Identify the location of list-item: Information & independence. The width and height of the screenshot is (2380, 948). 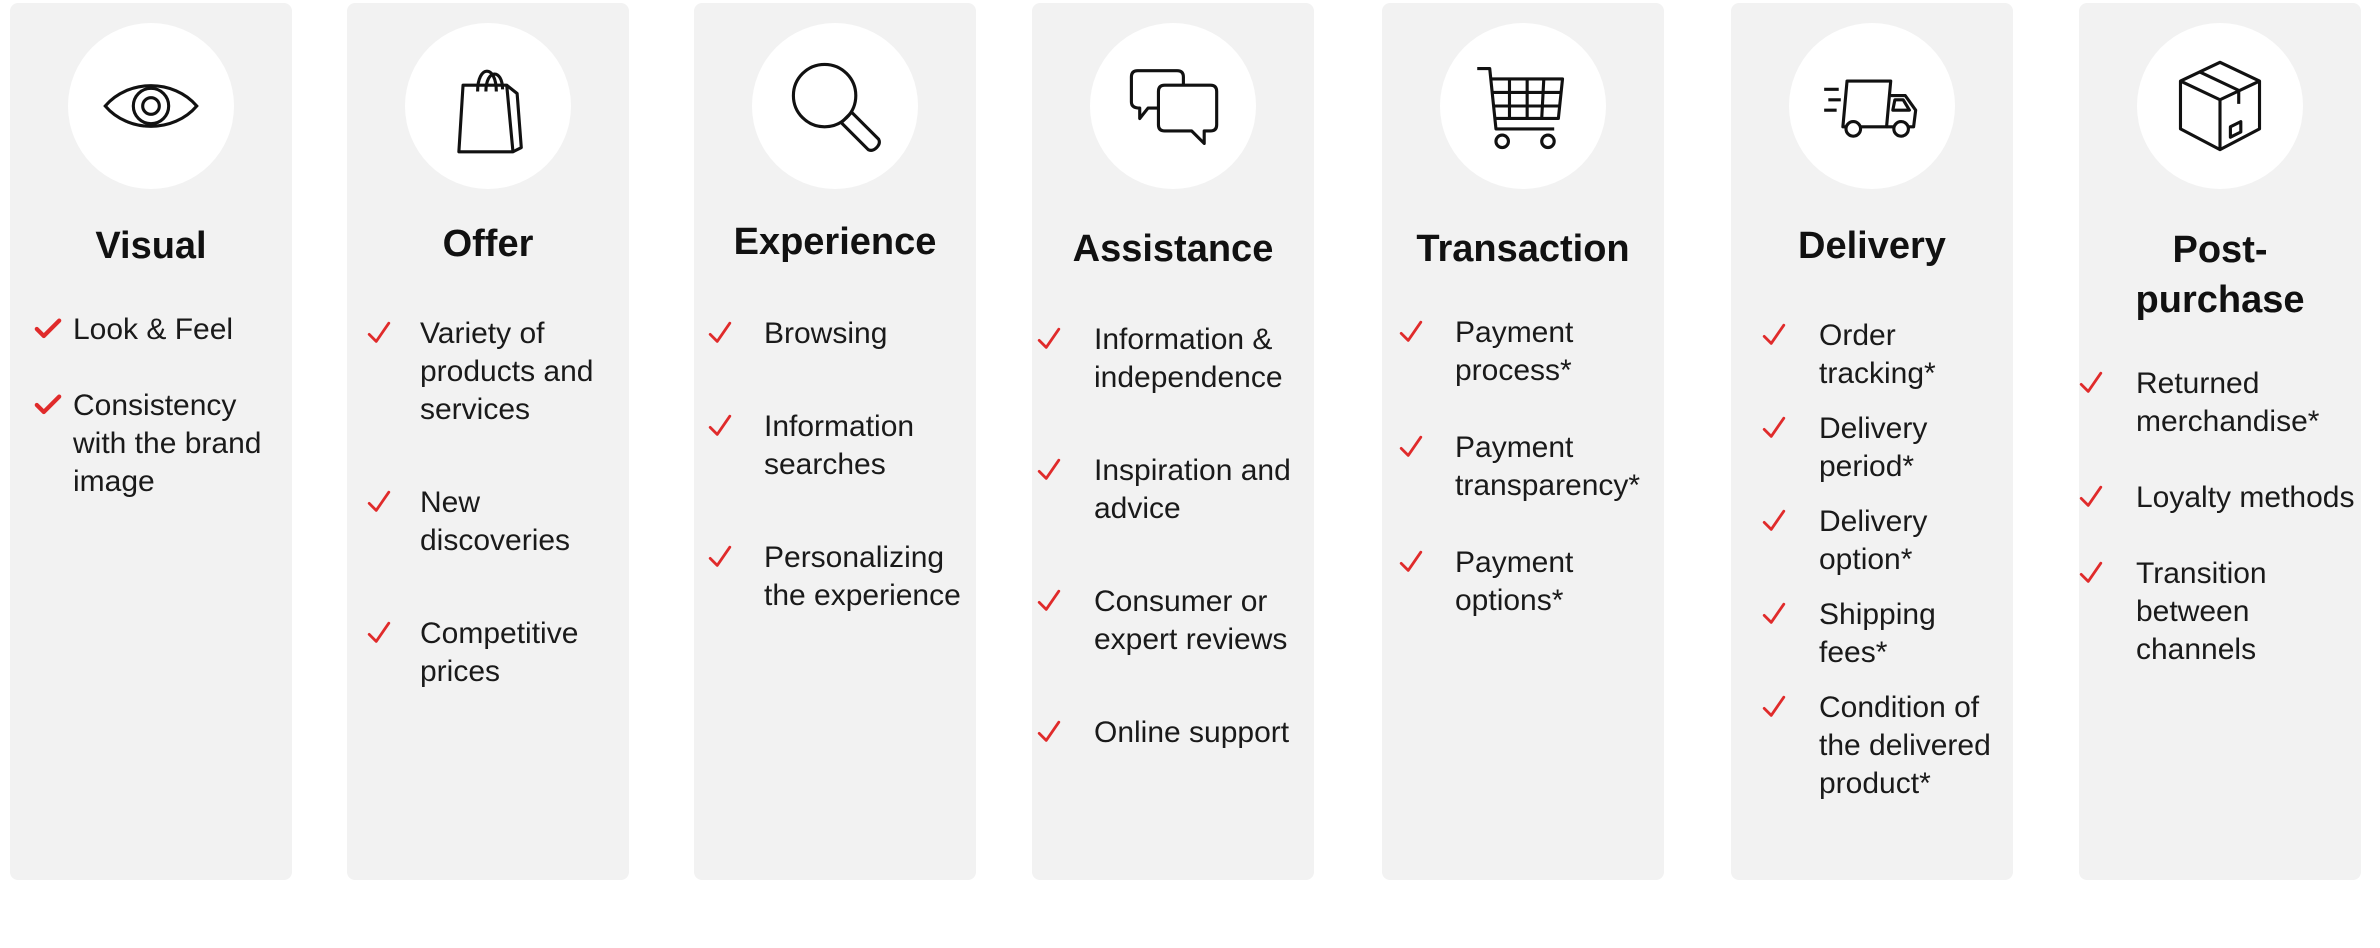
(1173, 359).